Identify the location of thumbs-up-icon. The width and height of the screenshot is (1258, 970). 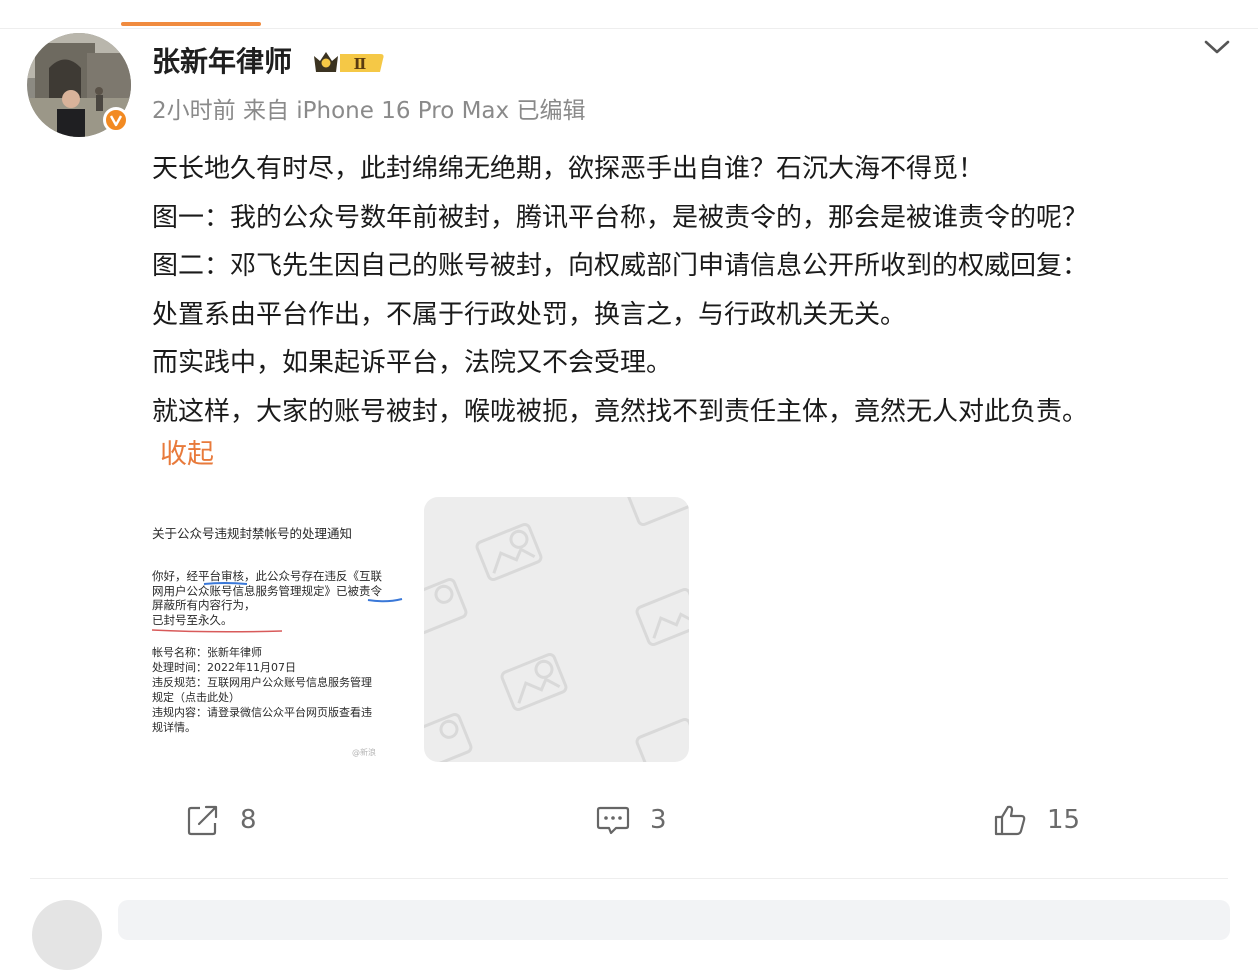
(1010, 820).